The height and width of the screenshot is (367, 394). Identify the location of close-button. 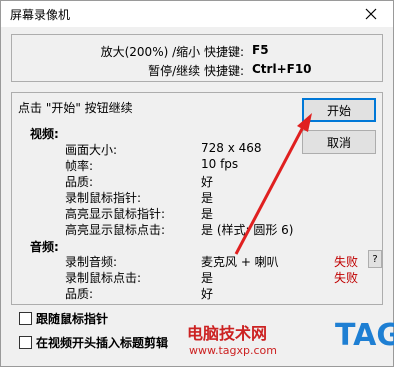
(371, 14).